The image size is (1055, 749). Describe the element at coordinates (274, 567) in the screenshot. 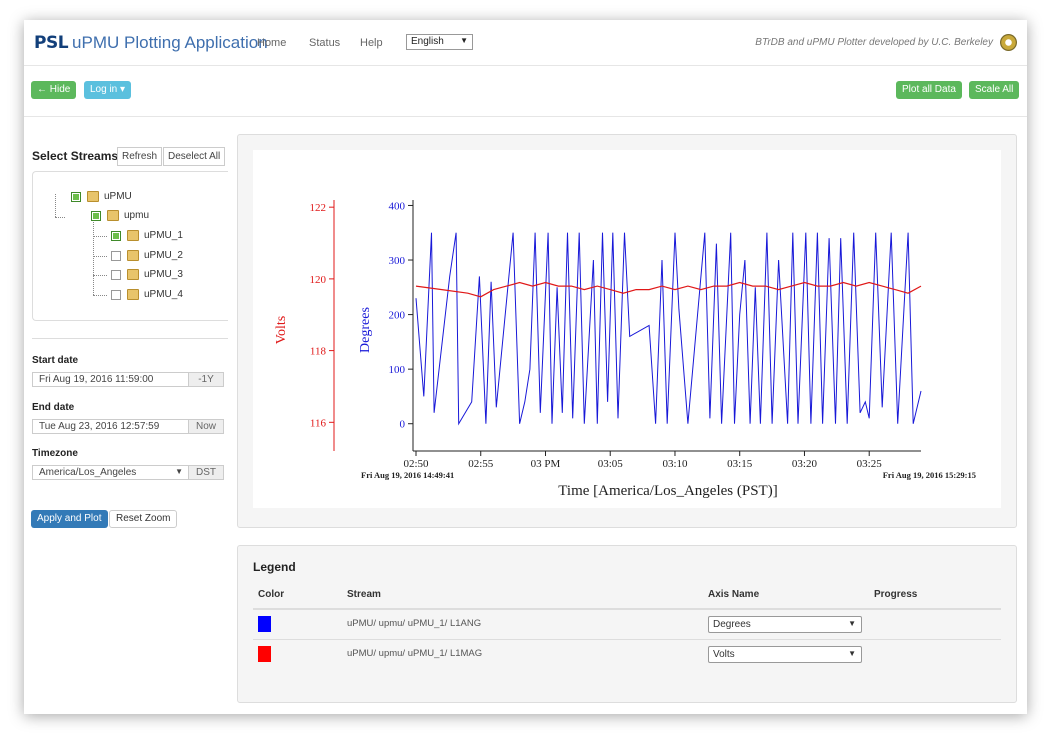

I see `legend-title: Legend` at that location.